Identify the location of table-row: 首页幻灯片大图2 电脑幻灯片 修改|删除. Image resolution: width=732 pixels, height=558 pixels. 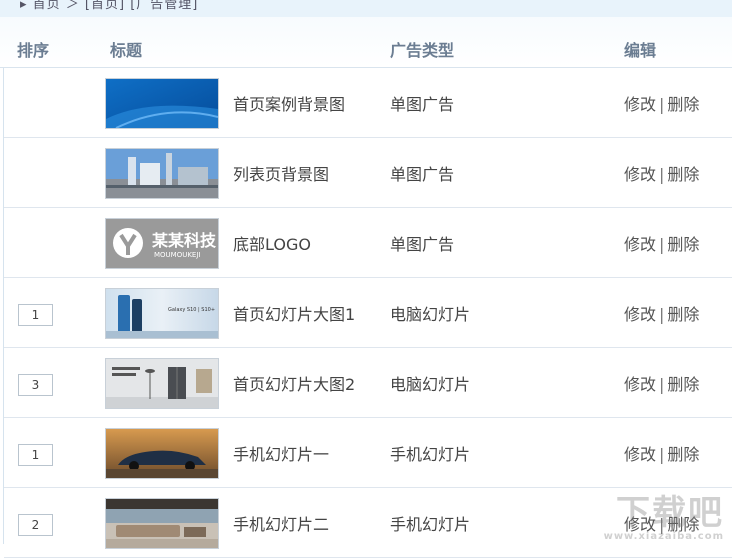
(368, 383).